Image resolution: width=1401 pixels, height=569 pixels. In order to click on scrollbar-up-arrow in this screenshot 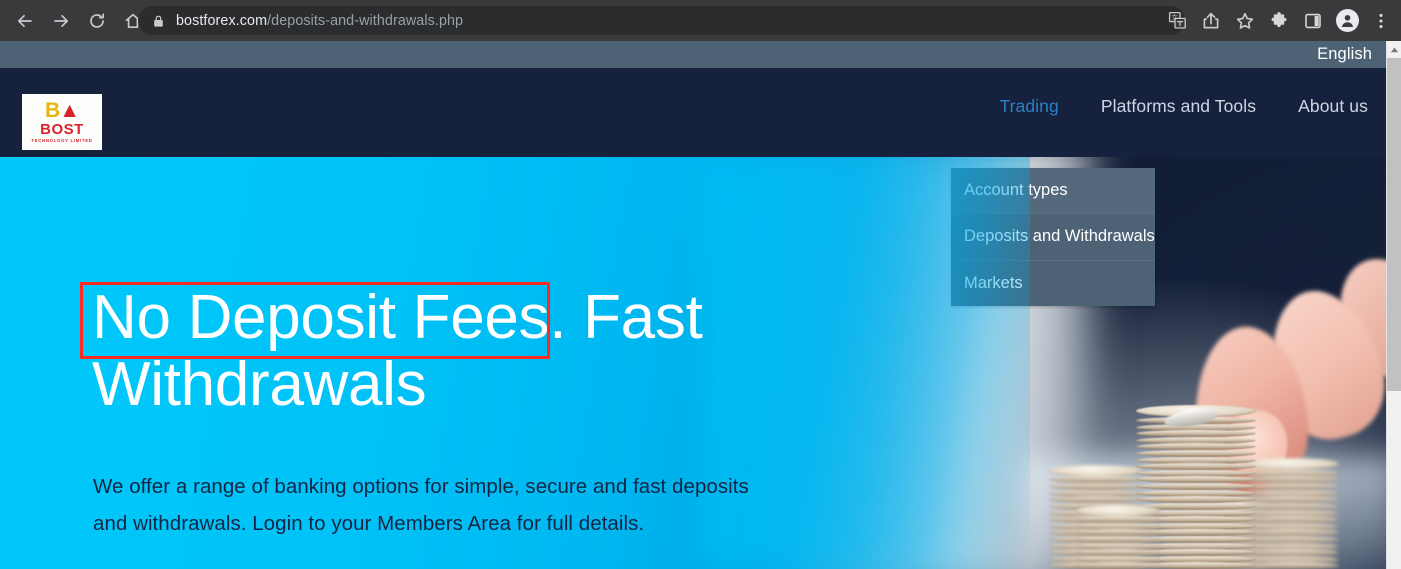, I will do `click(1394, 49)`.